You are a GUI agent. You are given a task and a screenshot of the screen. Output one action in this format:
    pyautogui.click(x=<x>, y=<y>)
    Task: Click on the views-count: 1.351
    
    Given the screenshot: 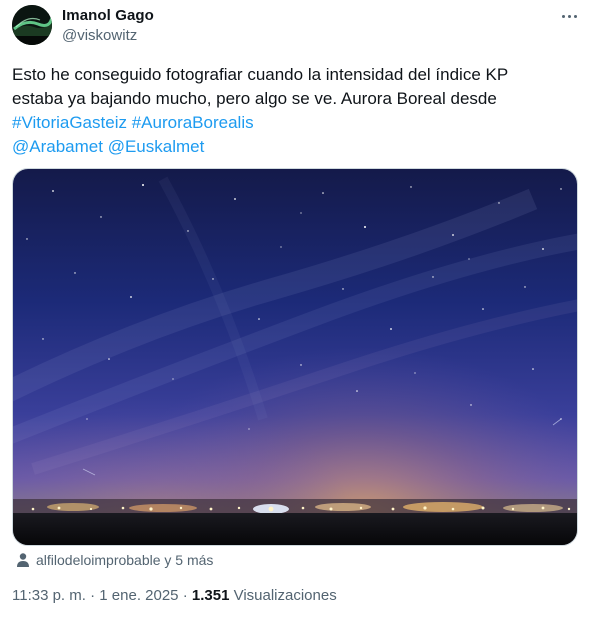 What is the action you would take?
    pyautogui.click(x=210, y=595)
    